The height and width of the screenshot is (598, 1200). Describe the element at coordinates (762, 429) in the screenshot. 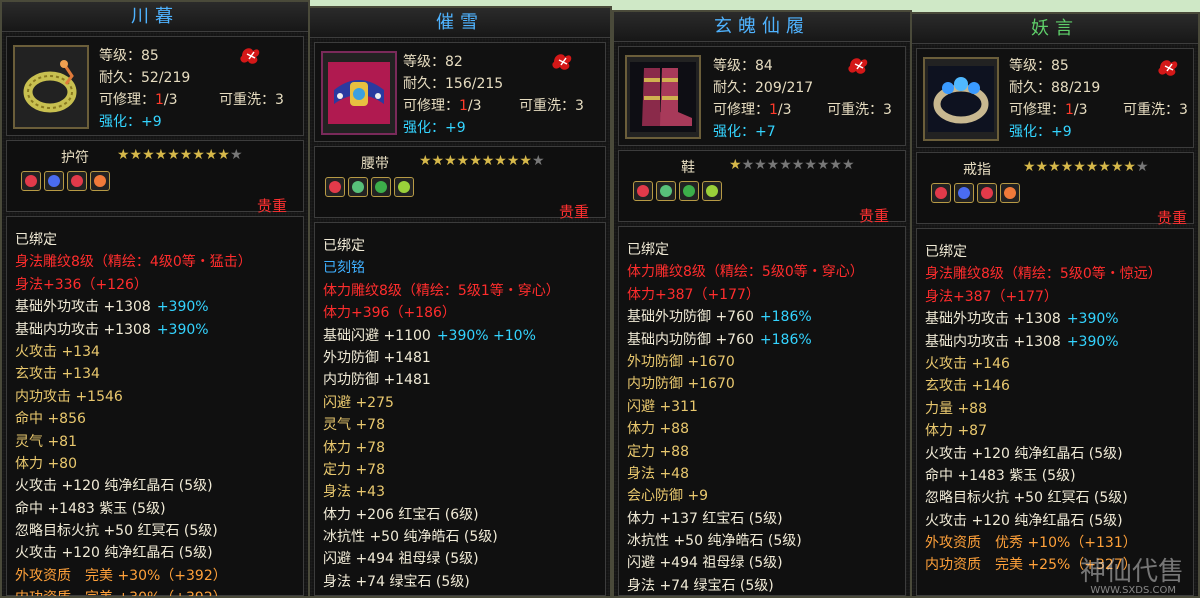

I see `attribute-line: 体力 +88` at that location.